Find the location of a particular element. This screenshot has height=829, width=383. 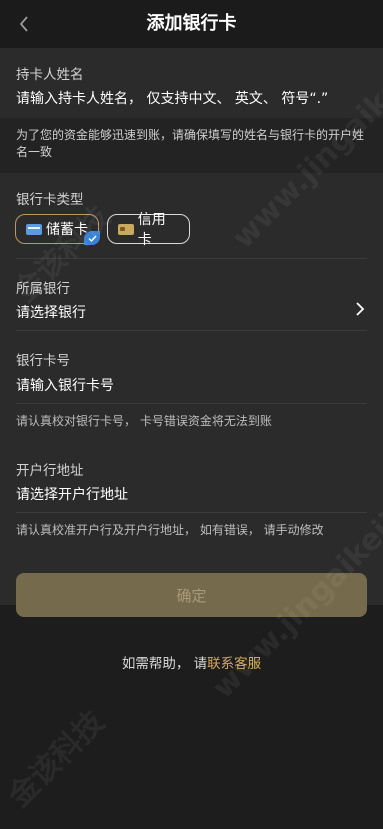

branch-label: 开户行地址 is located at coordinates (50, 471).